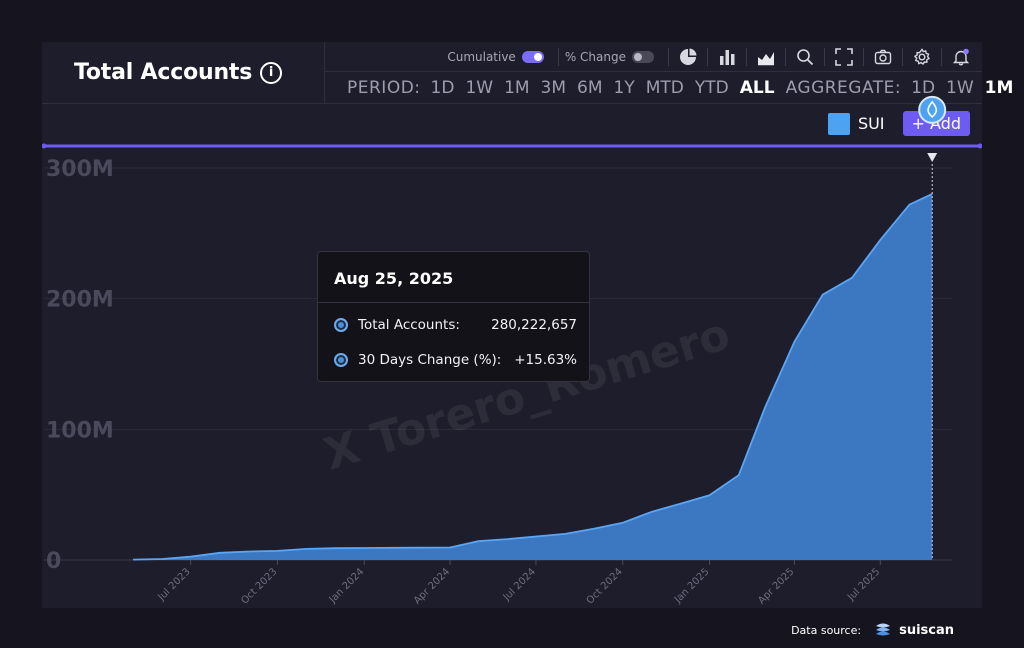 The width and height of the screenshot is (1024, 648). Describe the element at coordinates (259, 586) in the screenshot. I see `x-tick-label: Oct 2023` at that location.